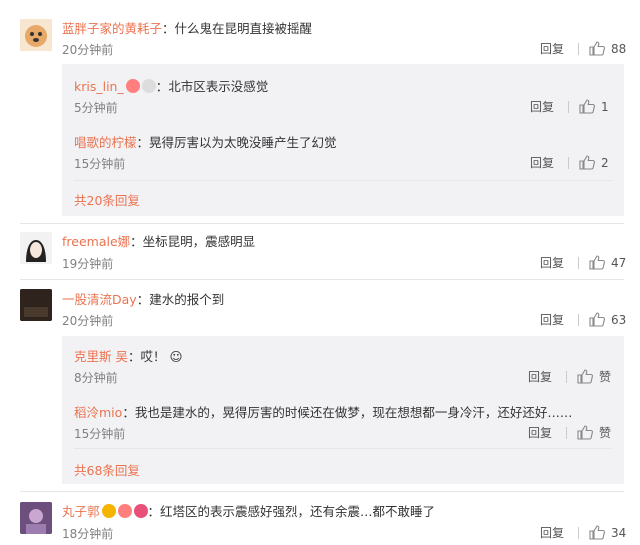 The width and height of the screenshot is (640, 545). Describe the element at coordinates (237, 28) in the screenshot. I see `comment-text: ：什么鬼在昆明直接被摇醒` at that location.